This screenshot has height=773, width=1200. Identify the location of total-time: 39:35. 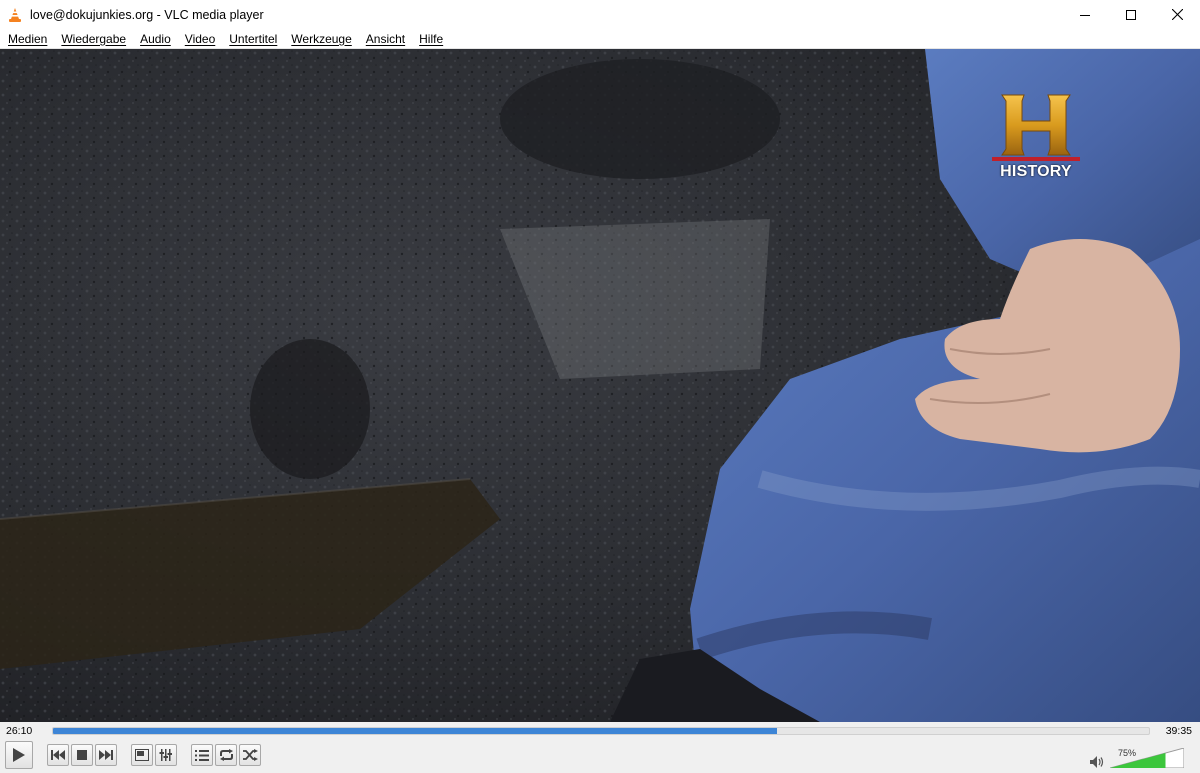
(1179, 731).